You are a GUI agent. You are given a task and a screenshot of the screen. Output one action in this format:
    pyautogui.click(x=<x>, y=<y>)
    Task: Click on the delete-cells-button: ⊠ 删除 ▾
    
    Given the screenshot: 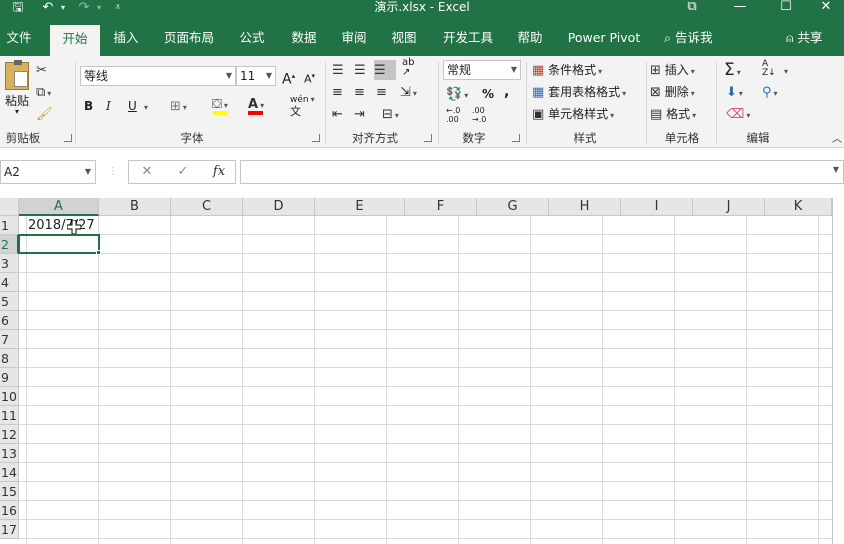 What is the action you would take?
    pyautogui.click(x=682, y=92)
    